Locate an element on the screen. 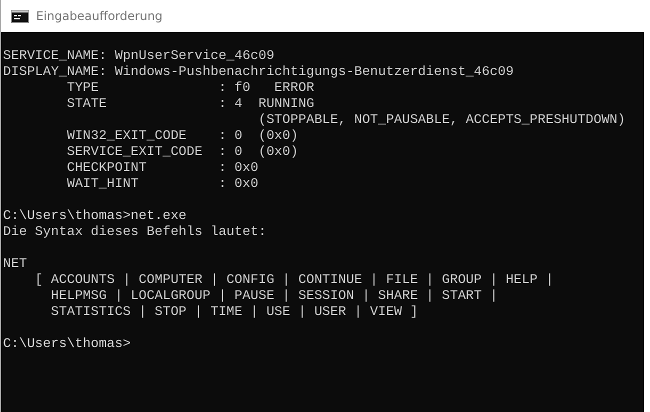 This screenshot has height=412, width=650. output-line: SERVICE_EXIT_CODE : 0 (0x0) is located at coordinates (182, 152).